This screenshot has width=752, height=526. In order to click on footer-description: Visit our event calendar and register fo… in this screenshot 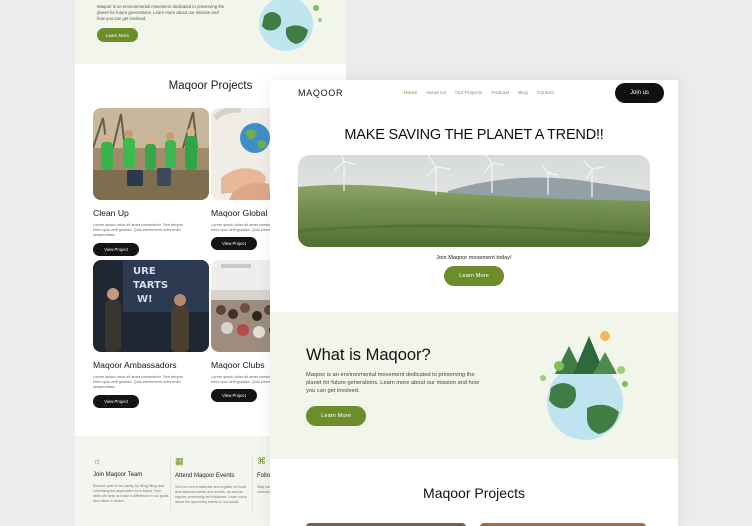, I will do `click(211, 494)`.